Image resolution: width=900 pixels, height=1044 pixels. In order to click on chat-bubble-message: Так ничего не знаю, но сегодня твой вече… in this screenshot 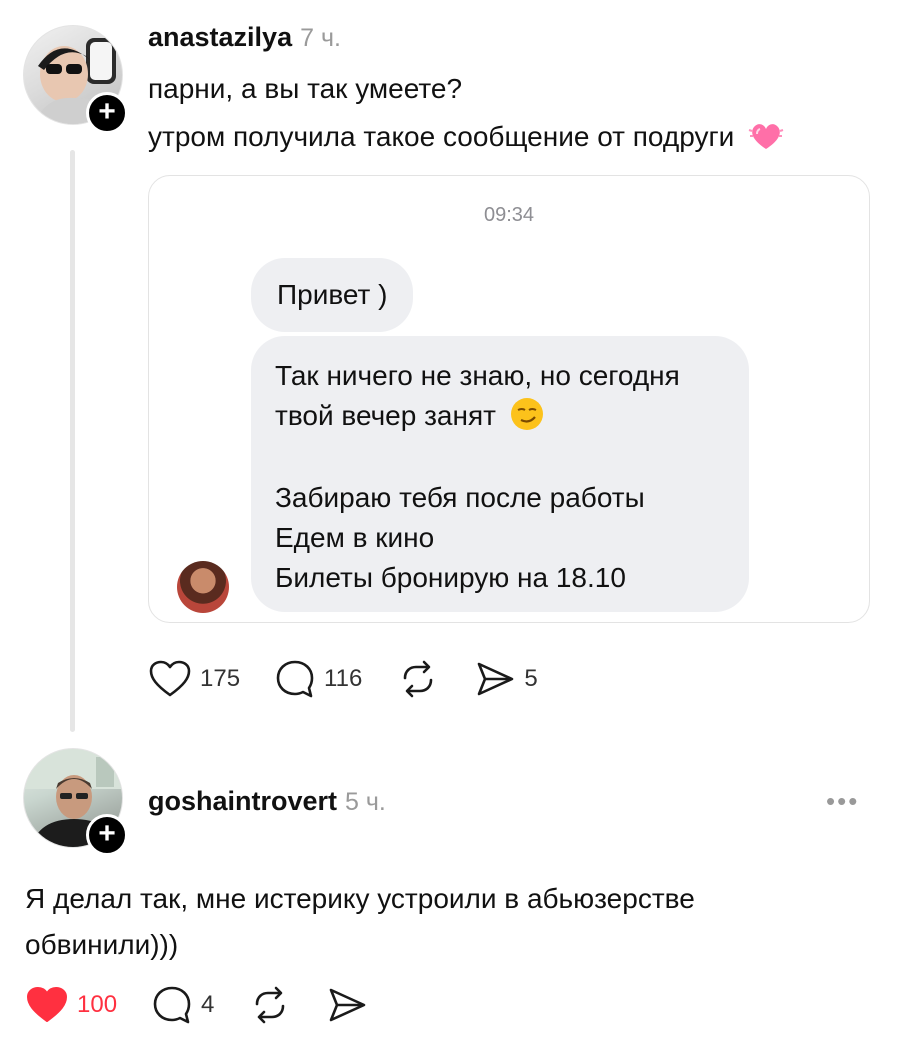, I will do `click(500, 474)`.